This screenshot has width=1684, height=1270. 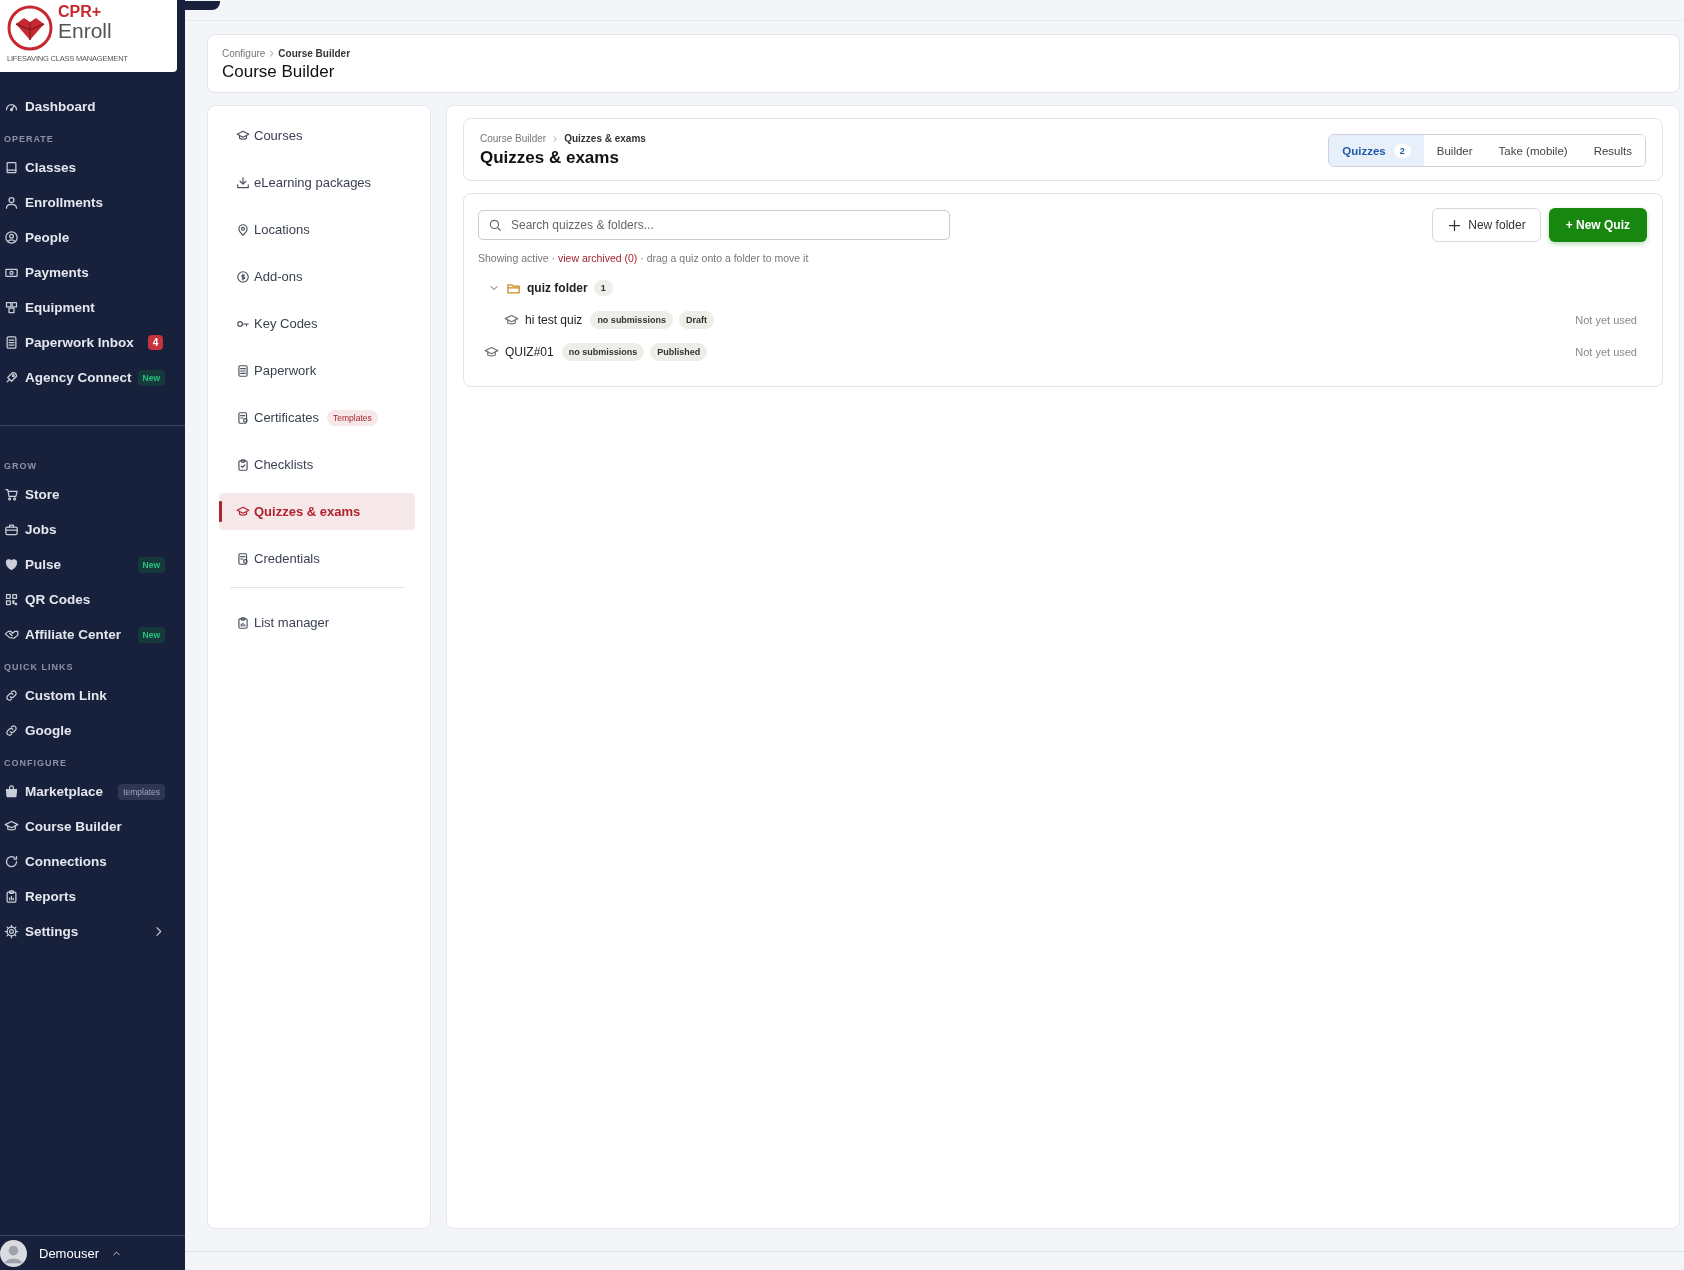 I want to click on view-archived-link: view archived (0), so click(x=597, y=258).